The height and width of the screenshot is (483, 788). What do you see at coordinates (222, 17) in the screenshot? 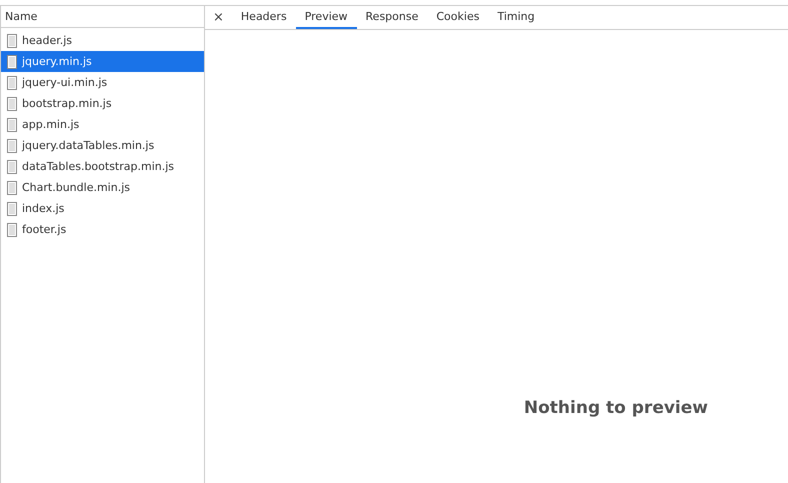
I see `close-button: ×` at bounding box center [222, 17].